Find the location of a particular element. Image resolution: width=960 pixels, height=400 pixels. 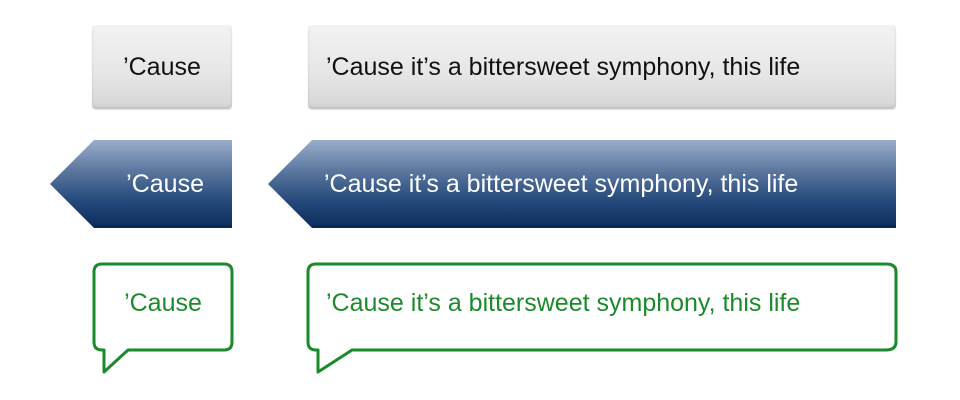

blue-arrow-button-short: ’Cause is located at coordinates (141, 184).